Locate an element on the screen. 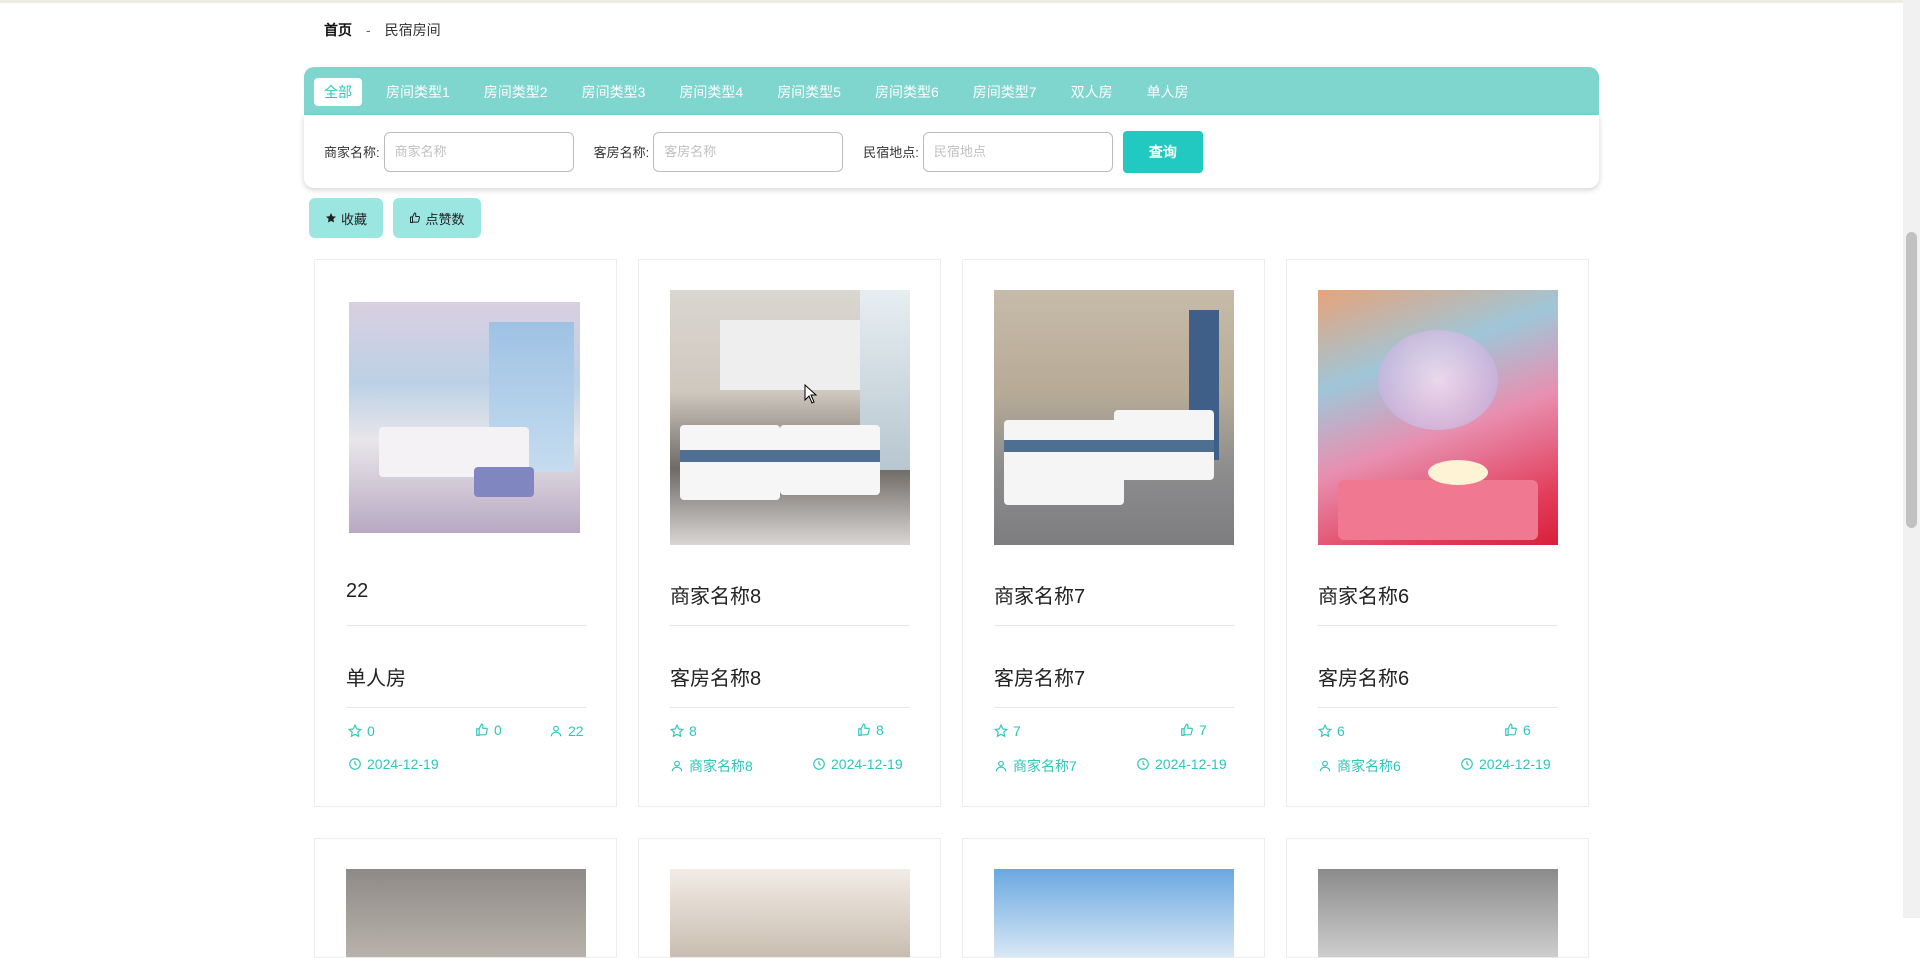  merchant: 商家名称6 is located at coordinates (1359, 766).